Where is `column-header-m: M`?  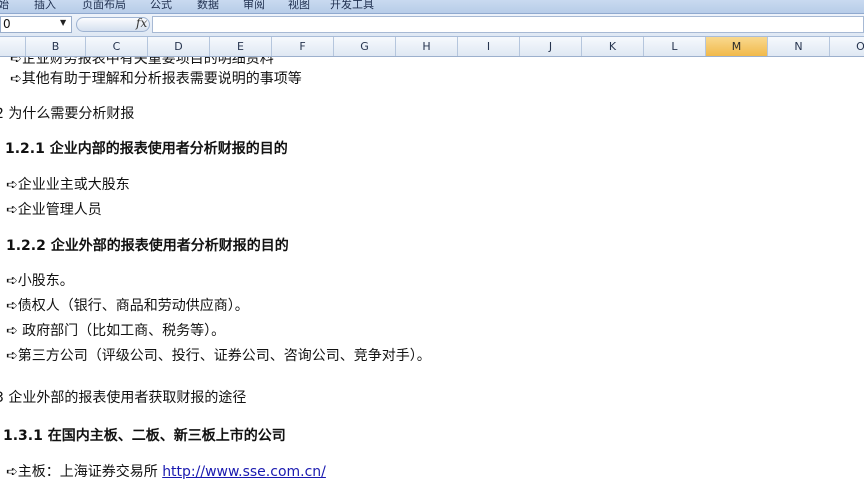
column-header-m: M is located at coordinates (737, 46).